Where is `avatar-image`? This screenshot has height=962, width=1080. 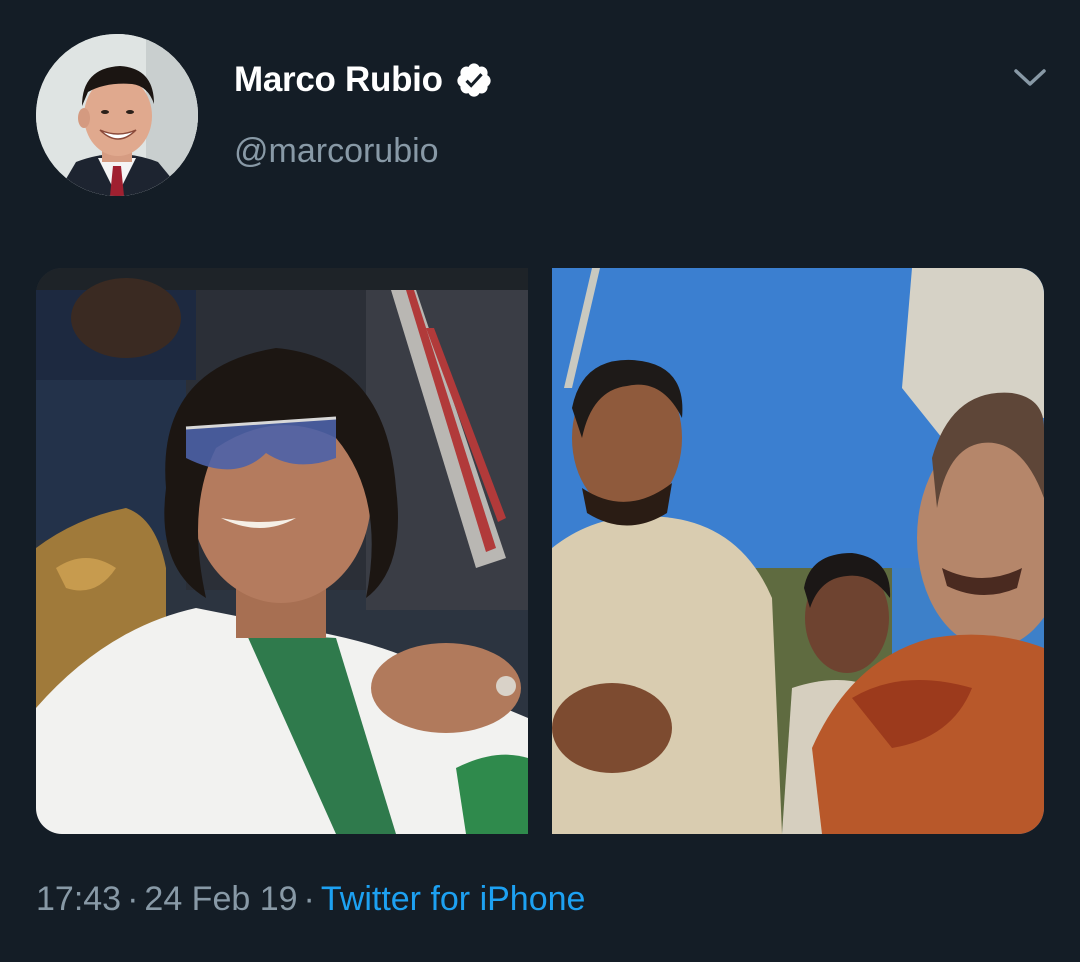 avatar-image is located at coordinates (117, 115).